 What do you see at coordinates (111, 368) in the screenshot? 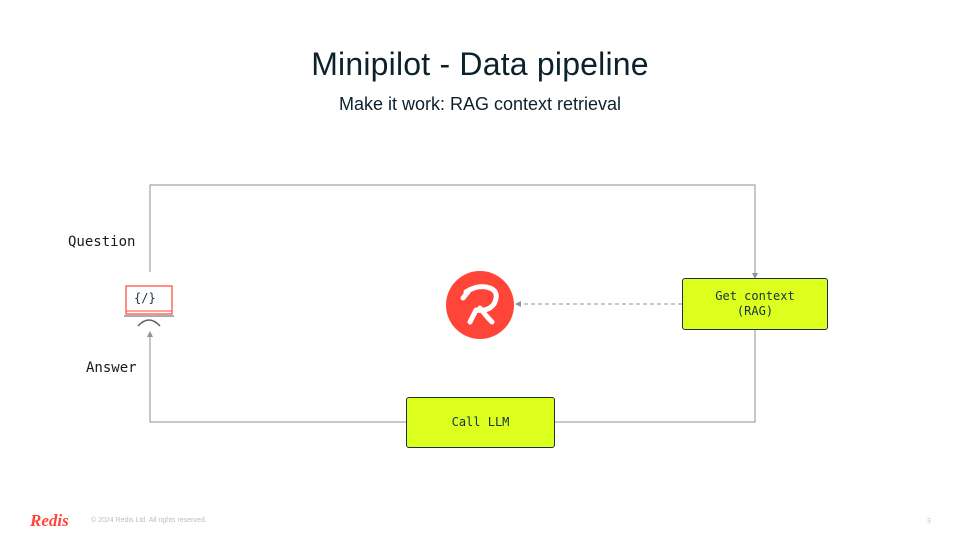
I see `answer-label: Answer` at bounding box center [111, 368].